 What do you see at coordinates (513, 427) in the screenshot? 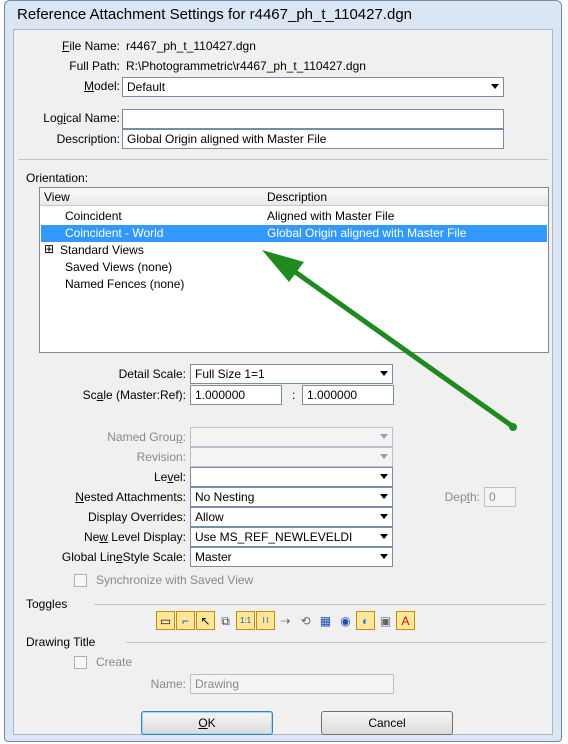
I see `annotation-arrow-tail-dot` at bounding box center [513, 427].